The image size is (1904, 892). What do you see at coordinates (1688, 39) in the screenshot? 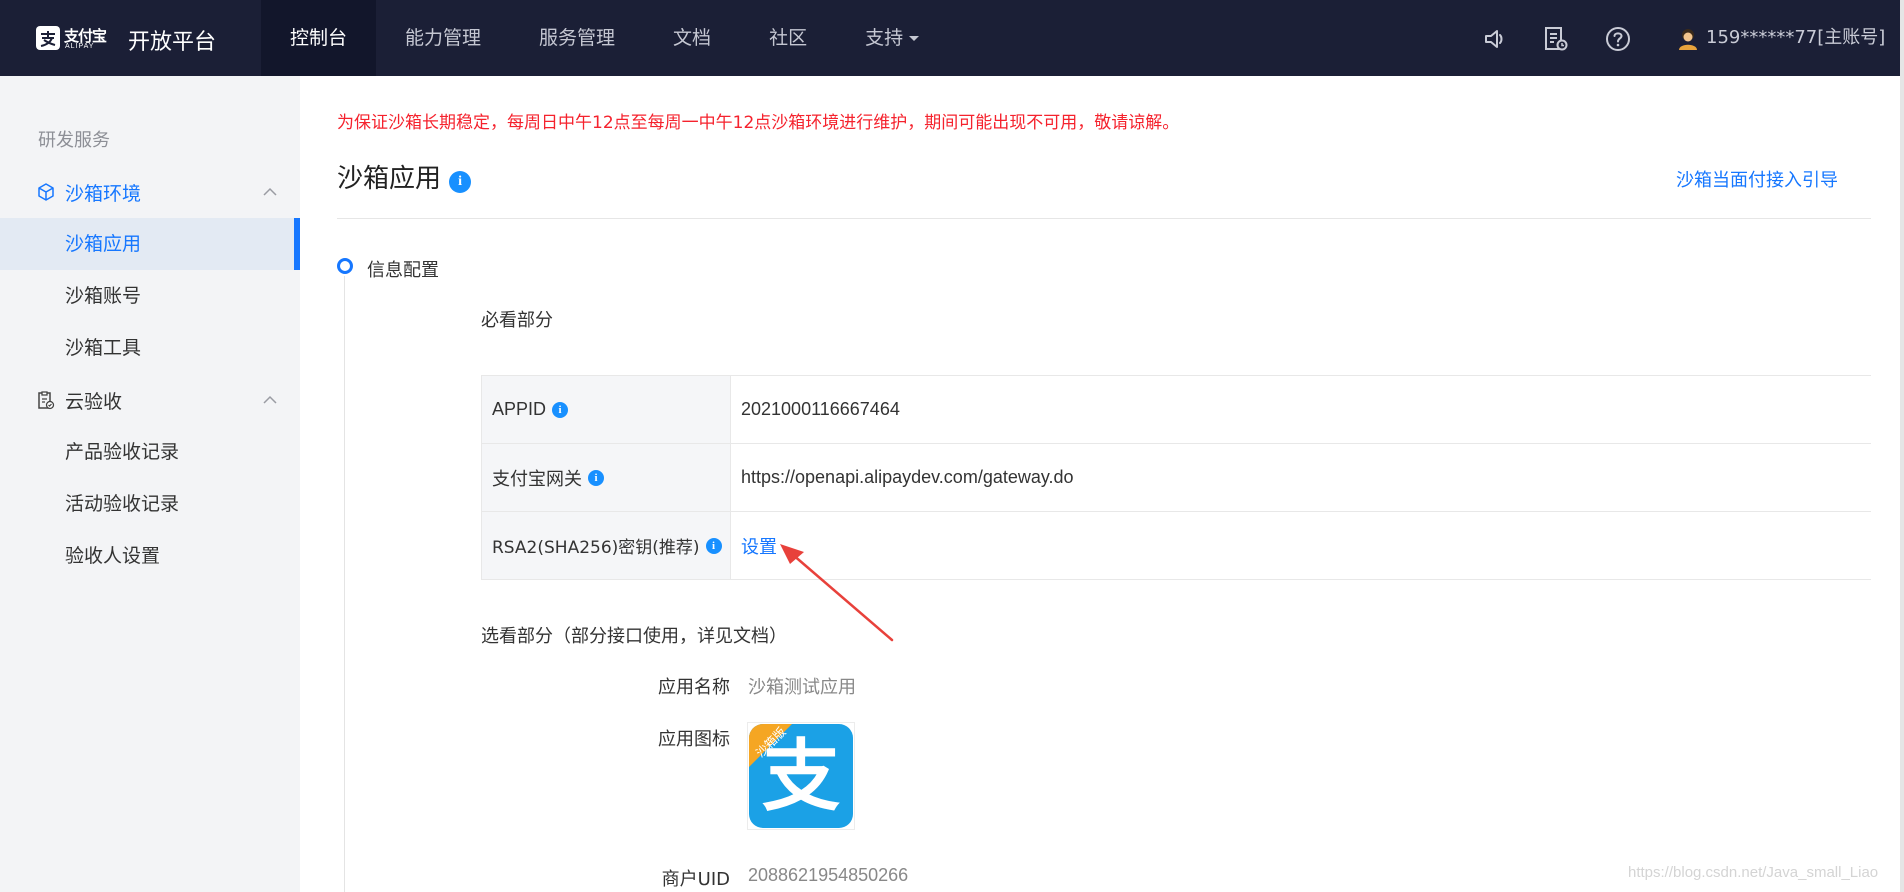
I see `avatar` at bounding box center [1688, 39].